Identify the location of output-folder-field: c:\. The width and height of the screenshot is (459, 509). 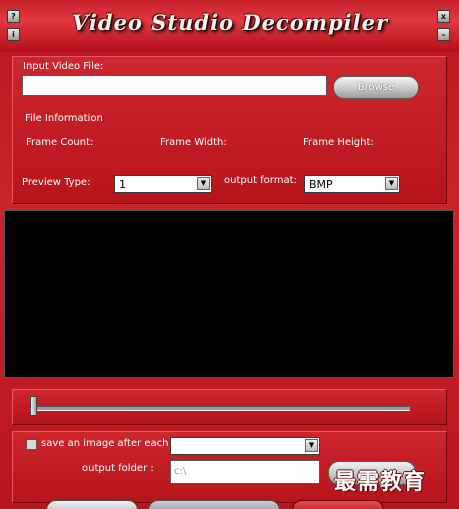
(245, 472).